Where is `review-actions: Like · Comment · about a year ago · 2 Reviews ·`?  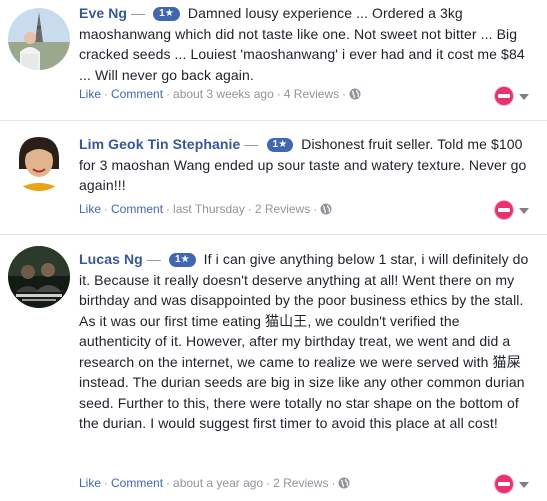 review-actions: Like · Comment · about a year ago · 2 Reviews · is located at coordinates (214, 484).